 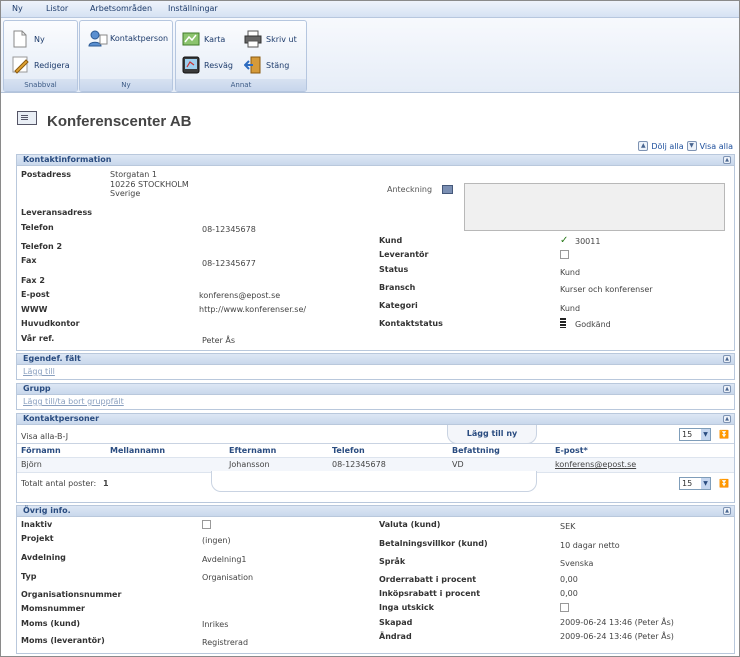 I want to click on route-button: Resväg, so click(x=207, y=65).